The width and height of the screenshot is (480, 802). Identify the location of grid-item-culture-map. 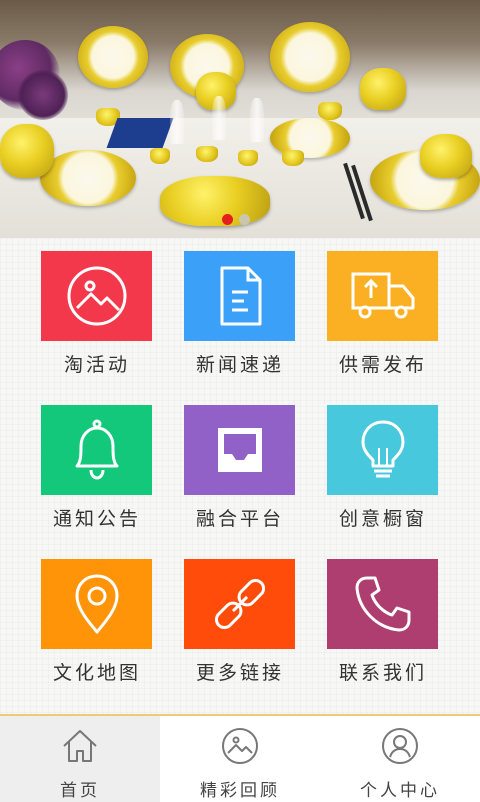
(96, 604).